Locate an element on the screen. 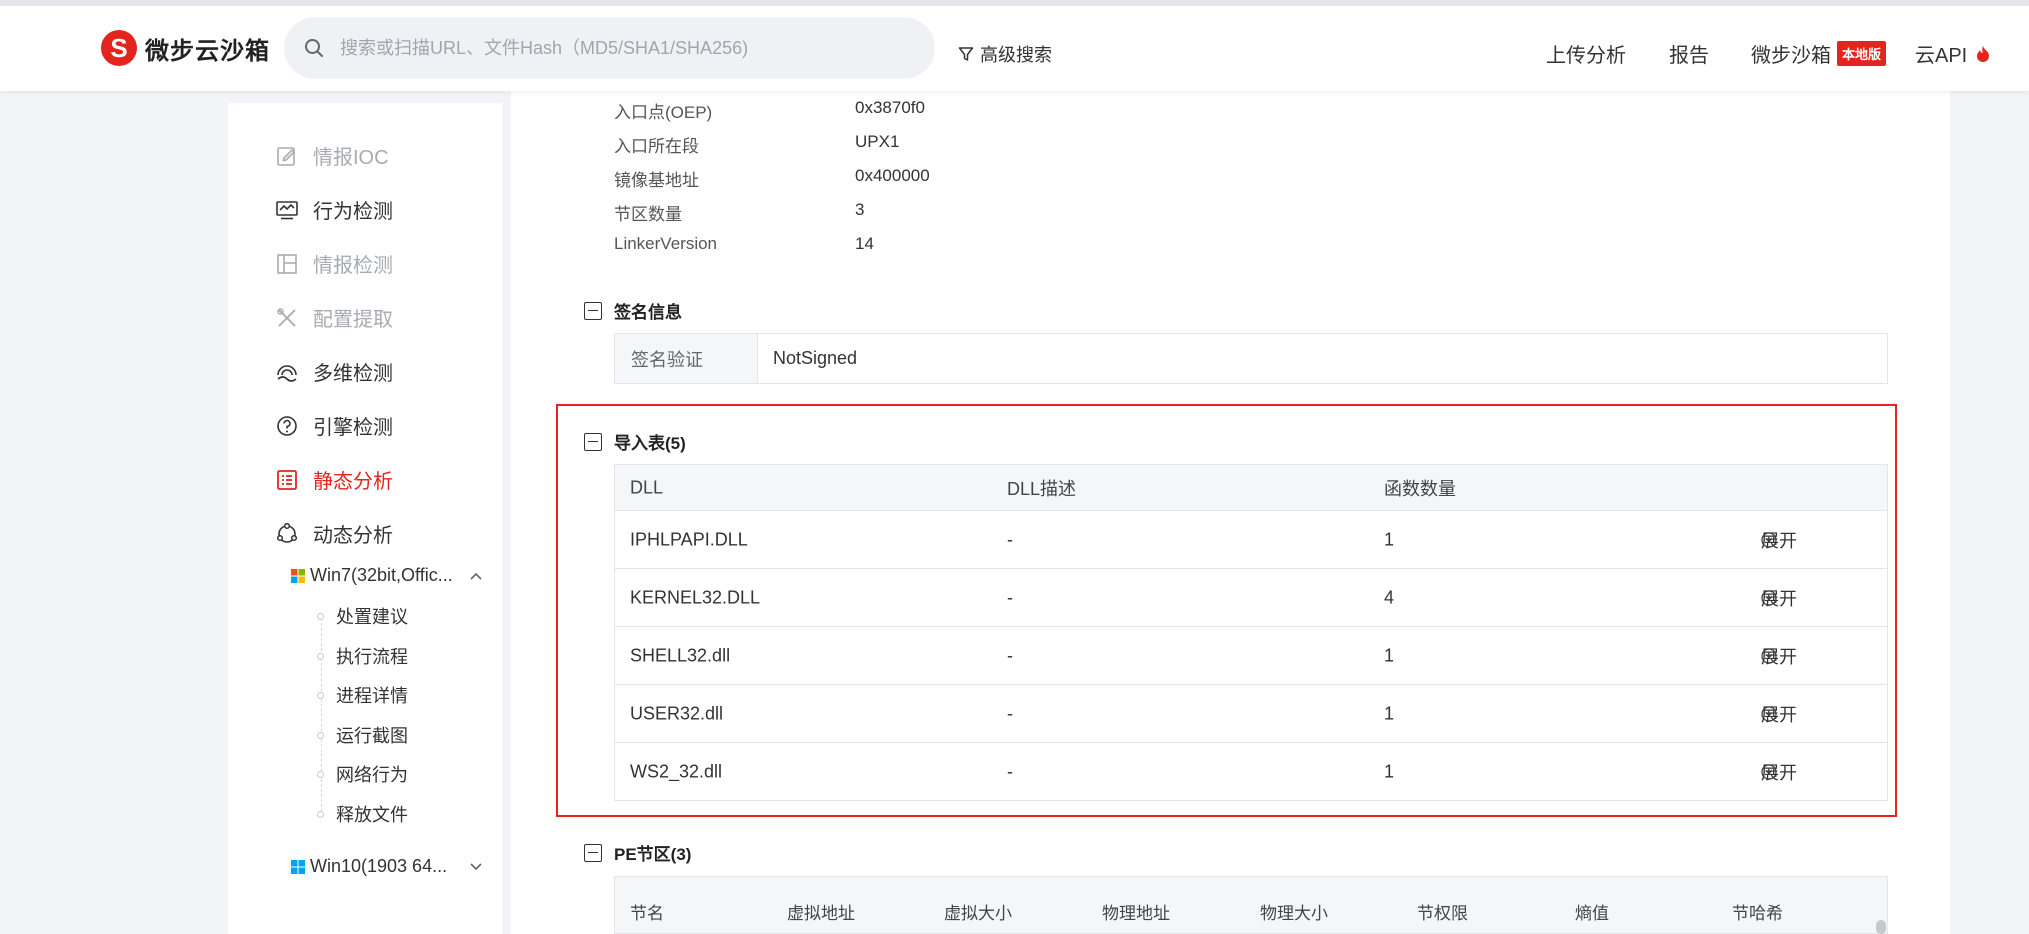 This screenshot has width=2029, height=934. sub-item-network-behavior: 网络行为 is located at coordinates (372, 774).